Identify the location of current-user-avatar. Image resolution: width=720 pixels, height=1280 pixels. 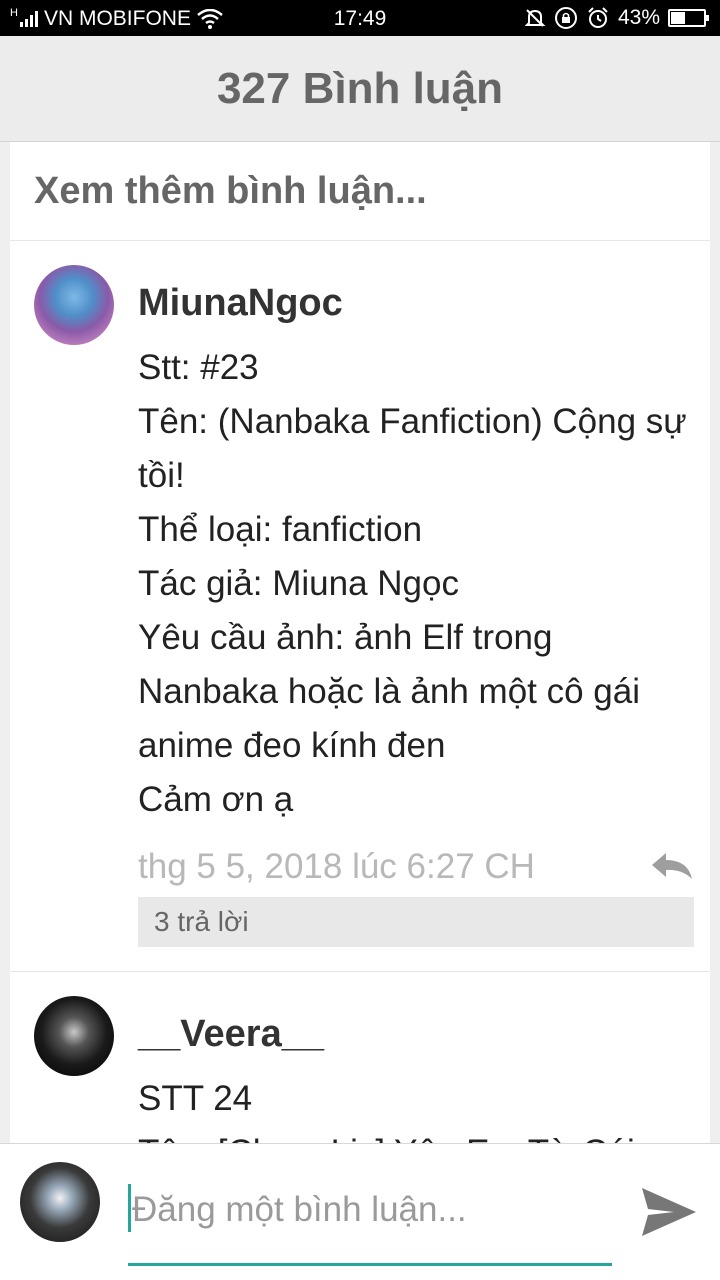
(60, 1202).